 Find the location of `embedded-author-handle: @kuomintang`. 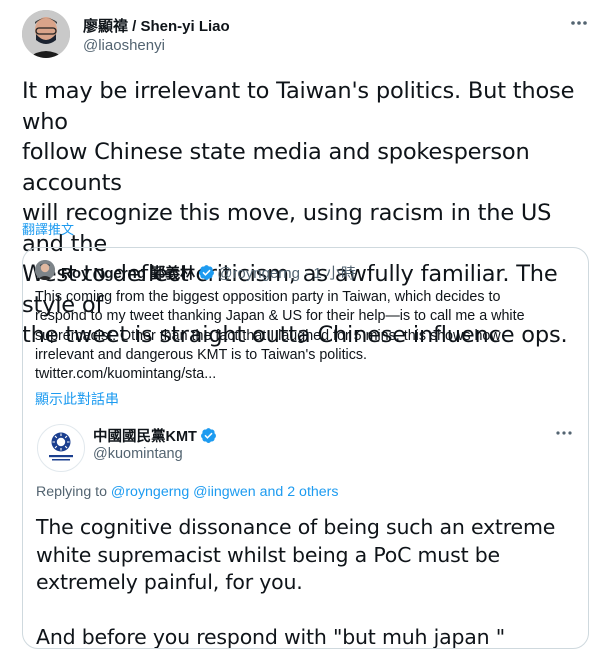

embedded-author-handle: @kuomintang is located at coordinates (138, 454).